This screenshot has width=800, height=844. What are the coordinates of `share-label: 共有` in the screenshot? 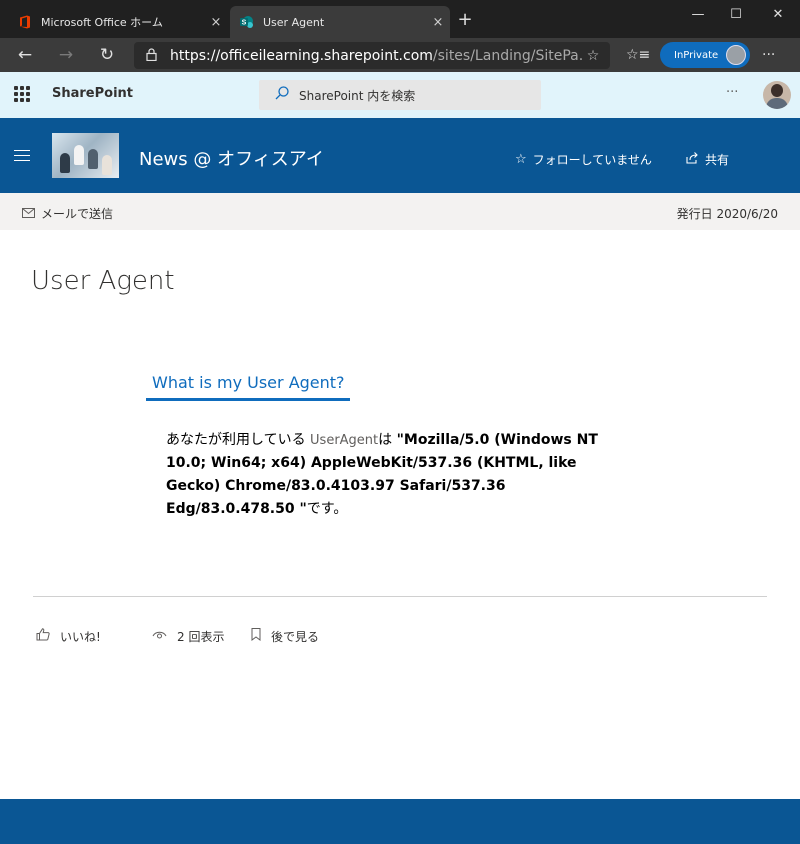 It's located at (717, 160).